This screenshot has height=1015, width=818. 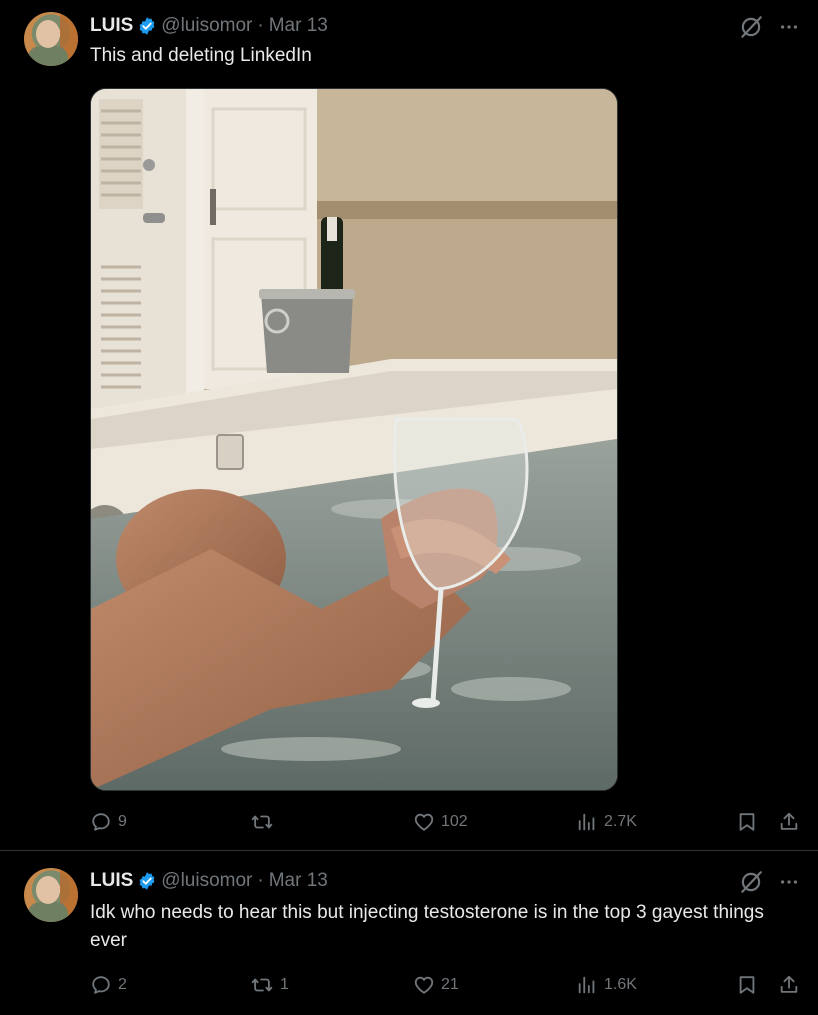 I want to click on reply-count: 9, so click(x=122, y=821).